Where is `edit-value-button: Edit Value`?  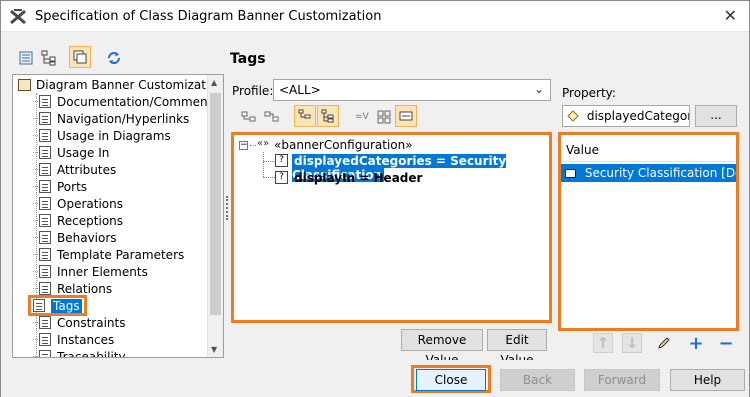
edit-value-button: Edit Value is located at coordinates (517, 348).